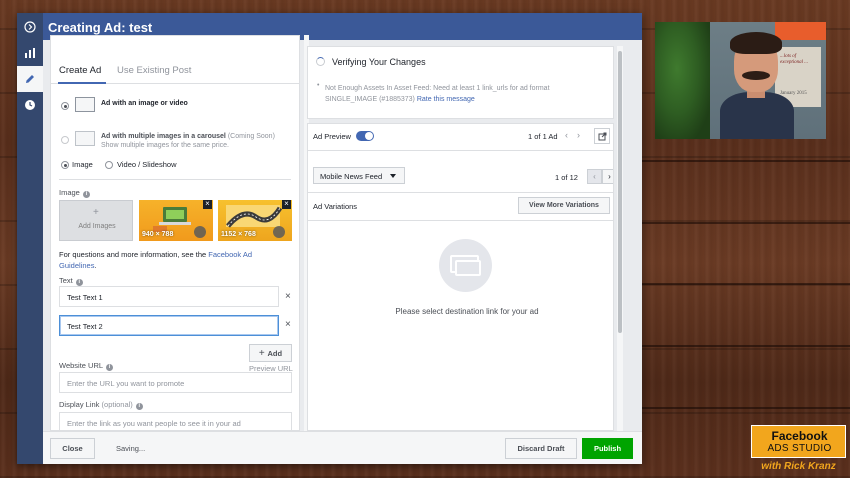 The width and height of the screenshot is (850, 478). I want to click on format-single-title: Ad with an image or video, so click(144, 103).